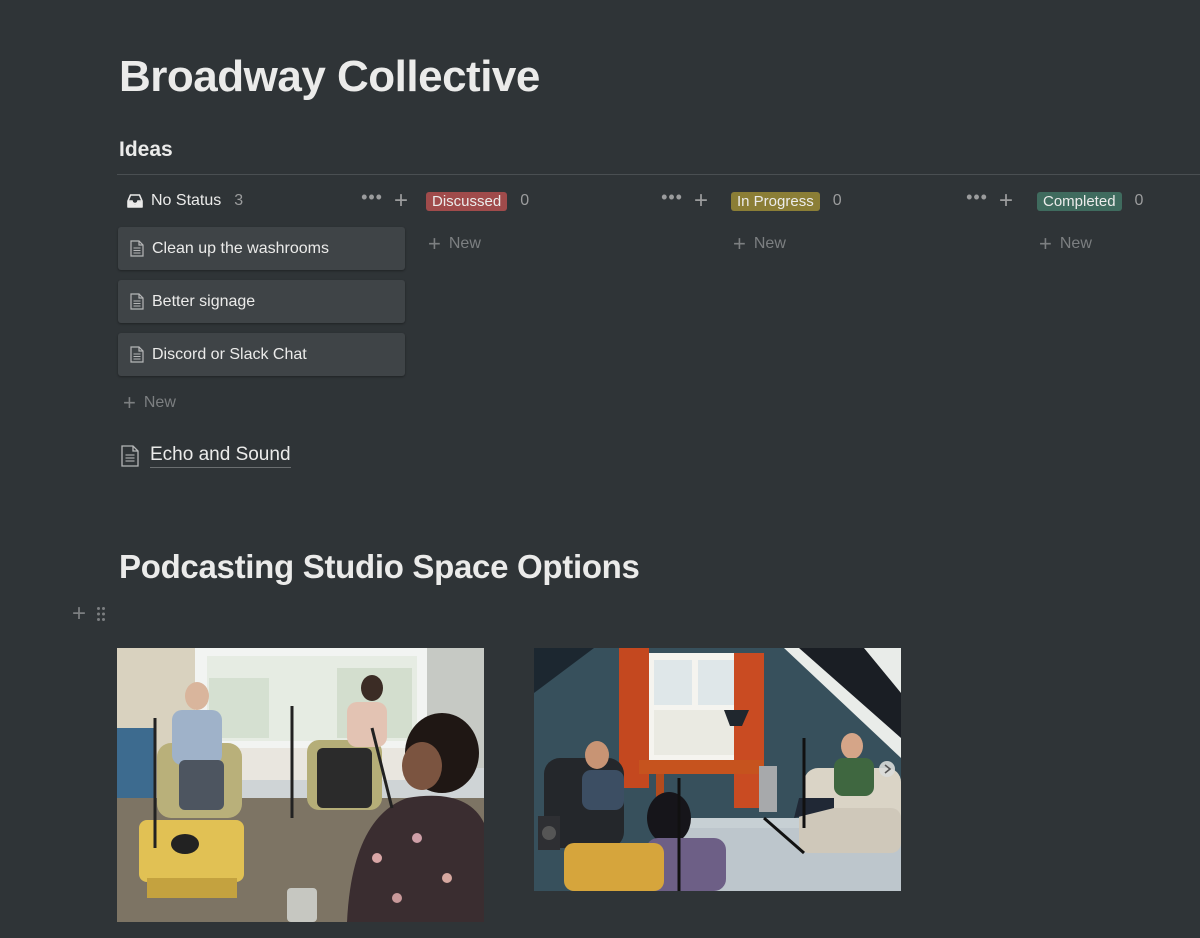 This screenshot has width=1200, height=938. Describe the element at coordinates (876, 201) in the screenshot. I see `column-header: In Progress 0 ••• +` at that location.